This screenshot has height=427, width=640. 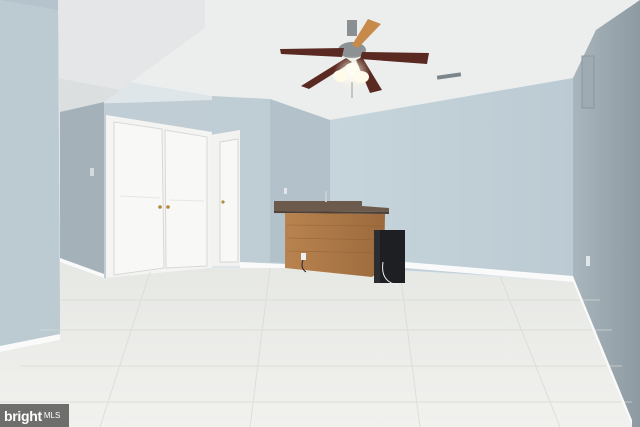 What do you see at coordinates (160, 207) in the screenshot?
I see `closet-knob-left` at bounding box center [160, 207].